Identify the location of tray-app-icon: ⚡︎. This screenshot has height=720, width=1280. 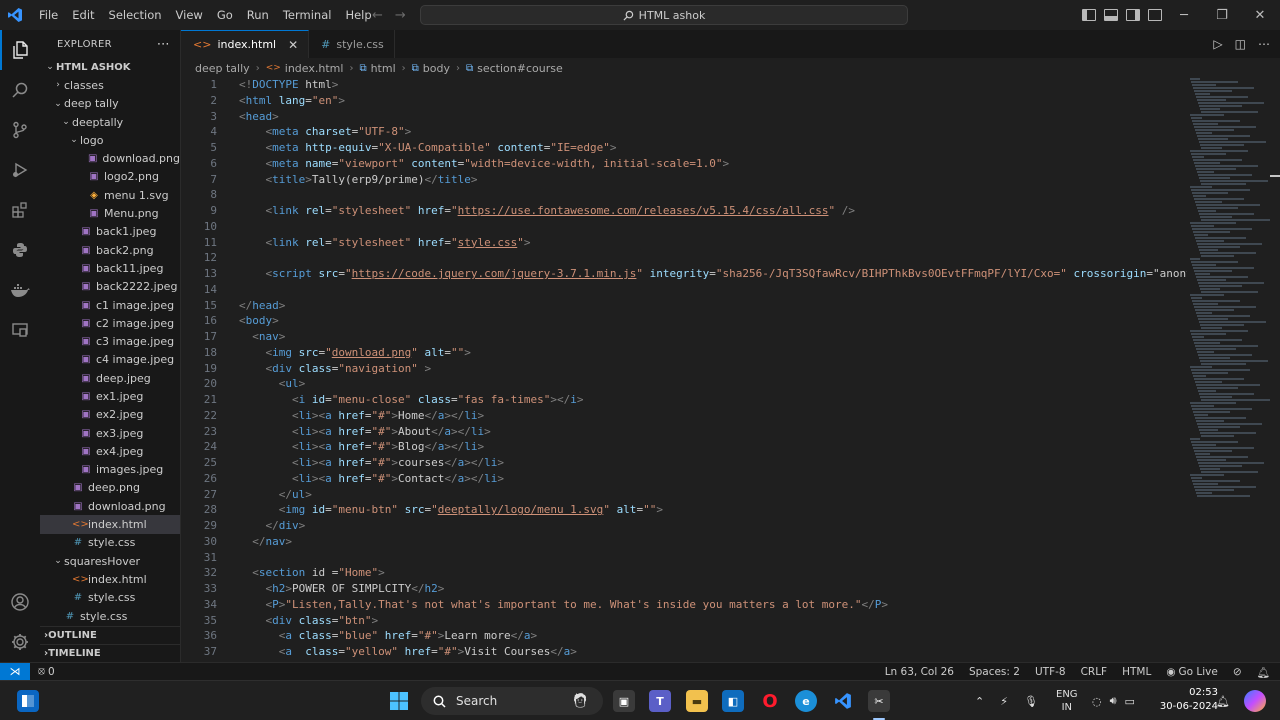
(1004, 701).